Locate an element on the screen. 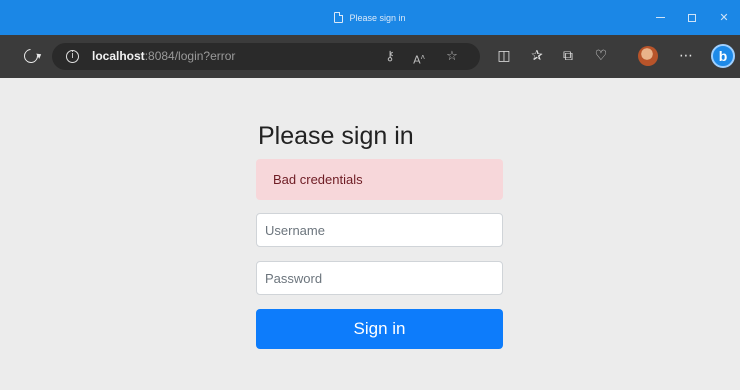 The image size is (740, 390). collections-icon: ⧉ is located at coordinates (568, 56).